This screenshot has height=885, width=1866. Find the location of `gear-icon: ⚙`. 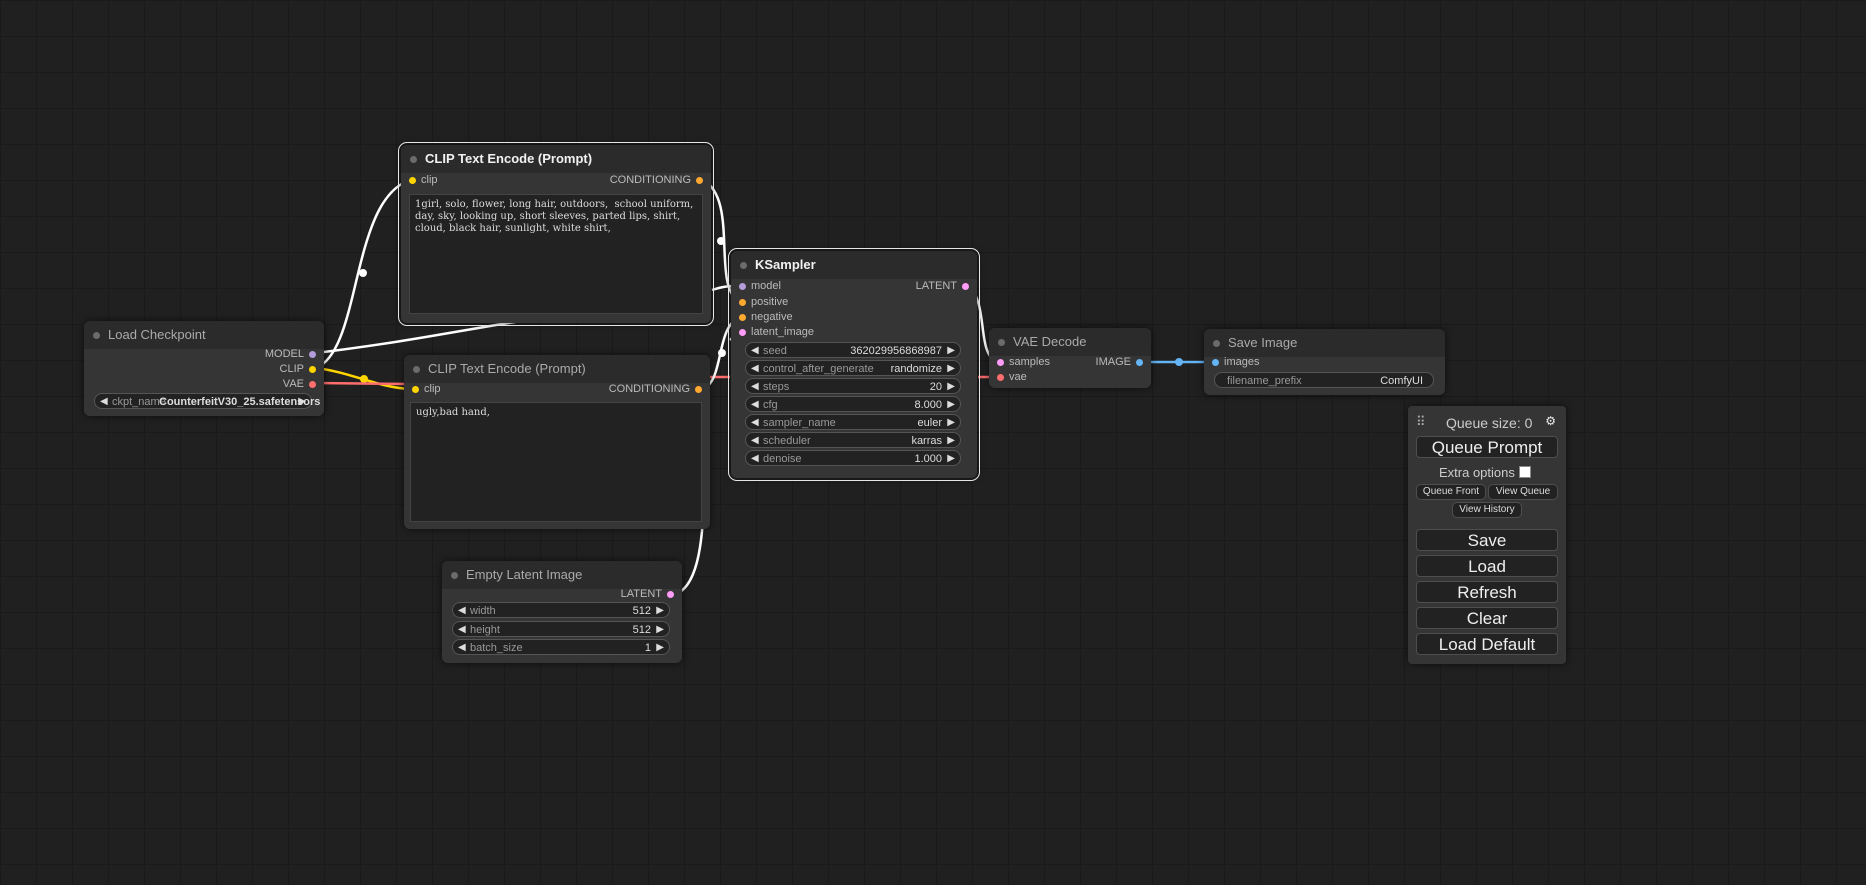

gear-icon: ⚙ is located at coordinates (1550, 421).